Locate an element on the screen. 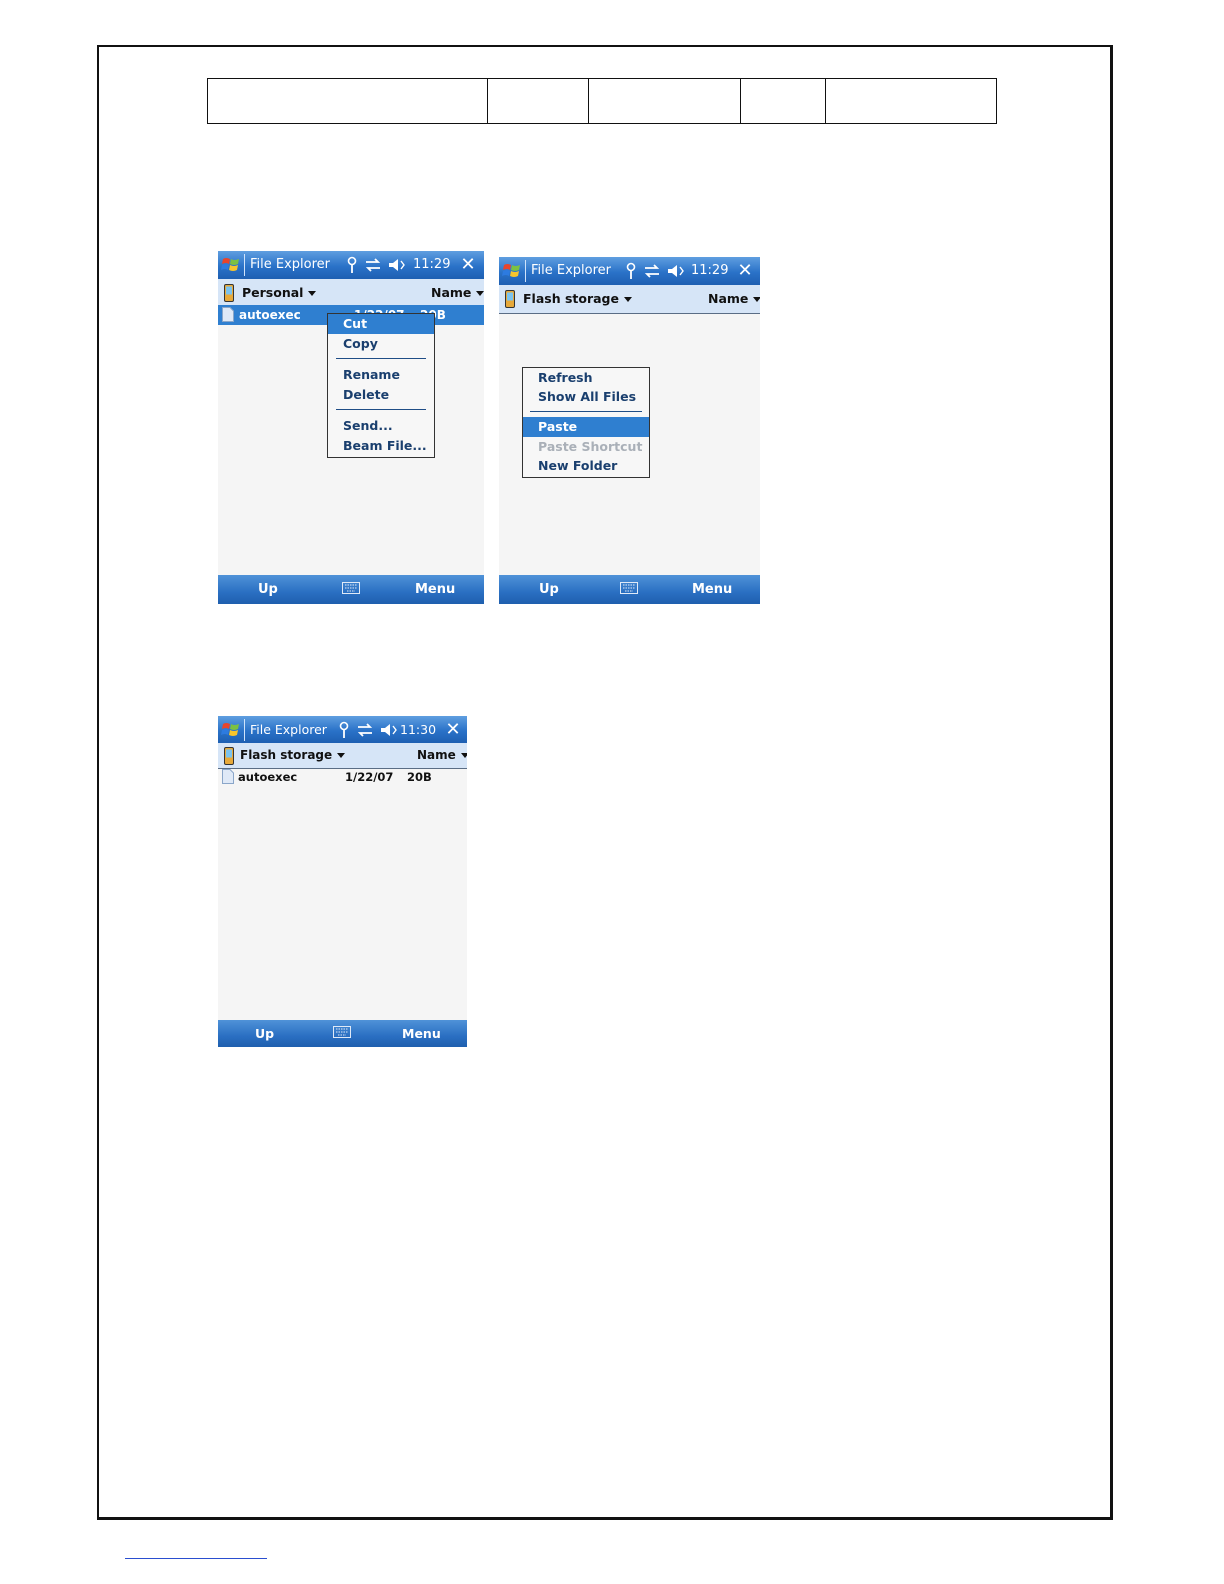 Image resolution: width=1224 pixels, height=1584 pixels. path-bar: Personal Name is located at coordinates (351, 293).